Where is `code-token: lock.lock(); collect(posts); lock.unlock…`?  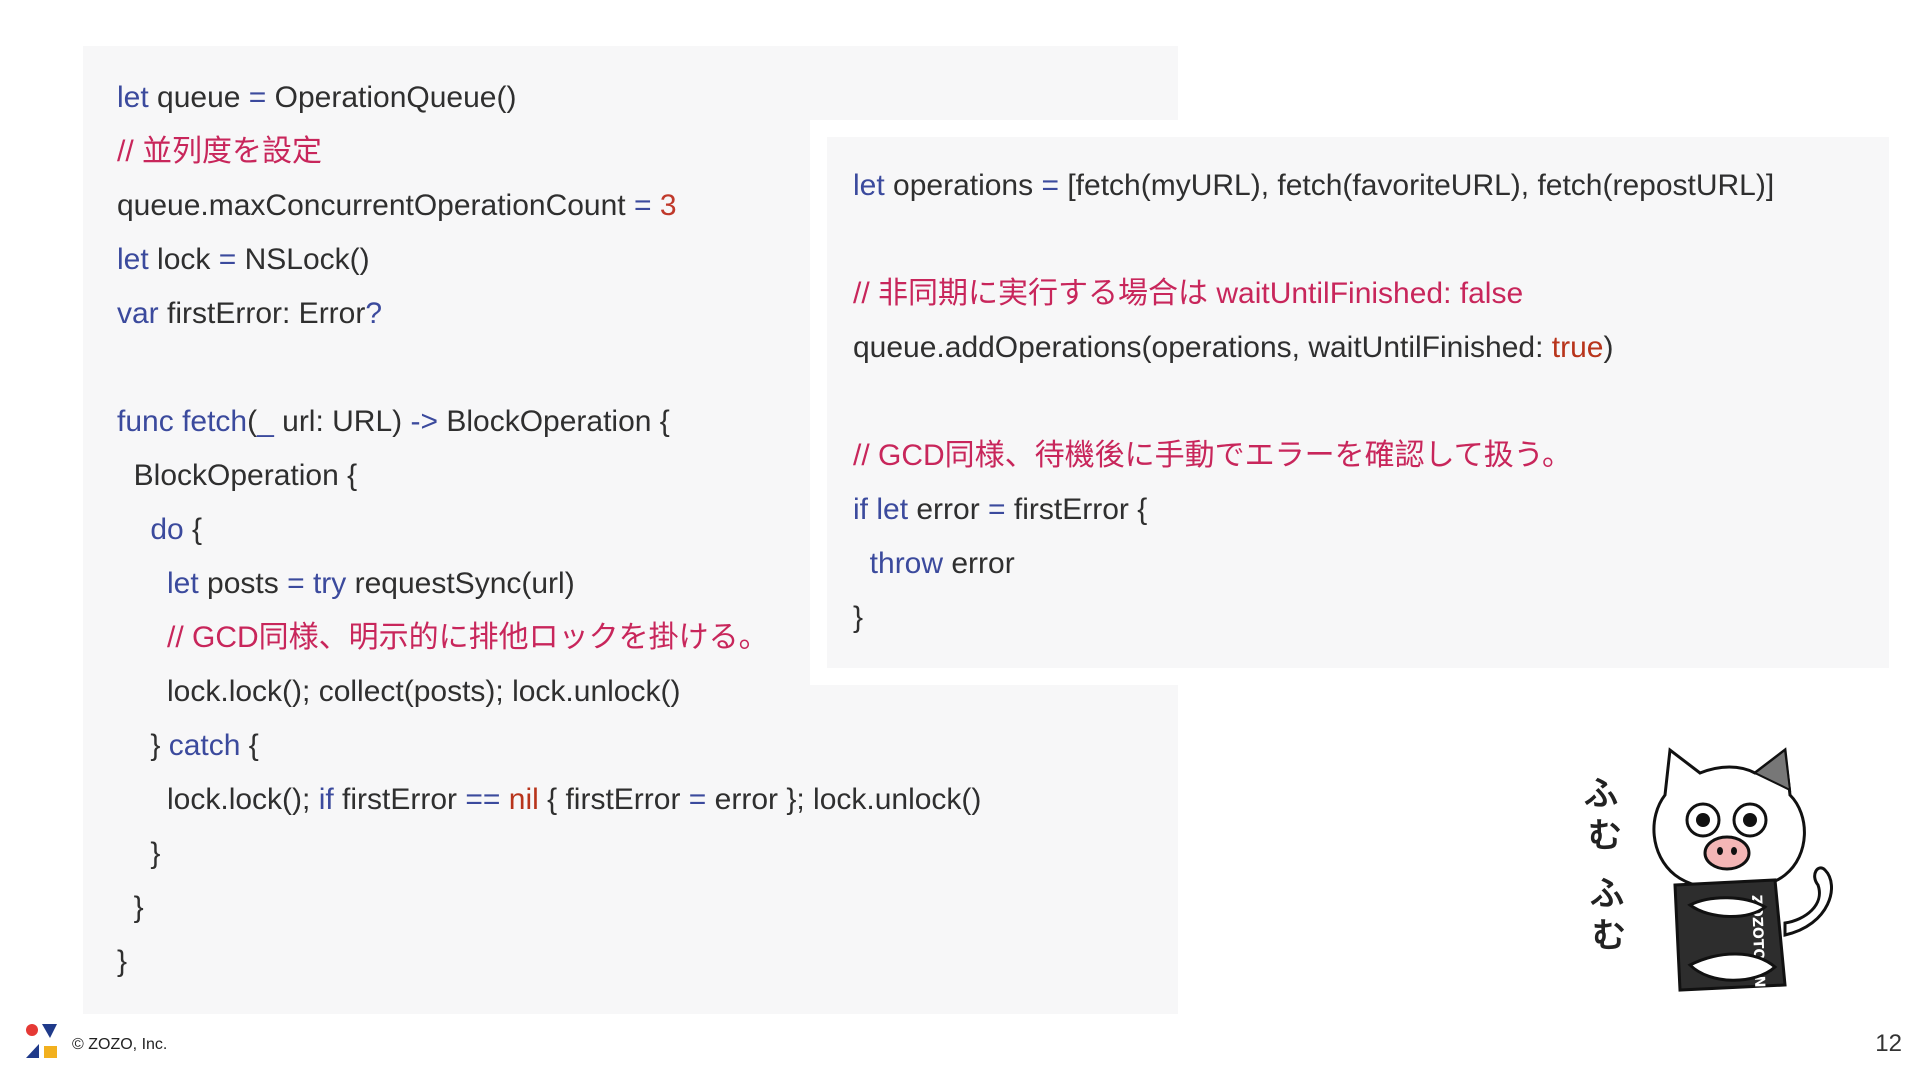 code-token: lock.lock(); collect(posts); lock.unlock… is located at coordinates (399, 691).